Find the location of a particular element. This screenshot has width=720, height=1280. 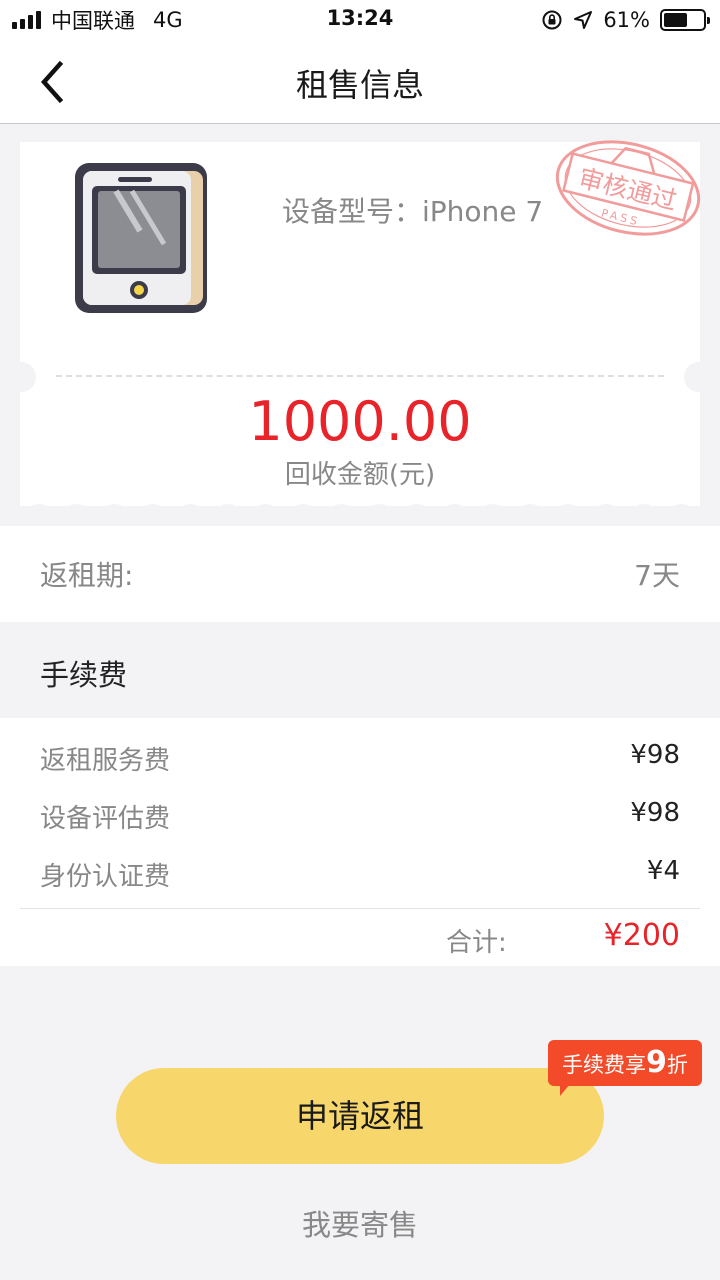

location-arrow-icon is located at coordinates (583, 20).